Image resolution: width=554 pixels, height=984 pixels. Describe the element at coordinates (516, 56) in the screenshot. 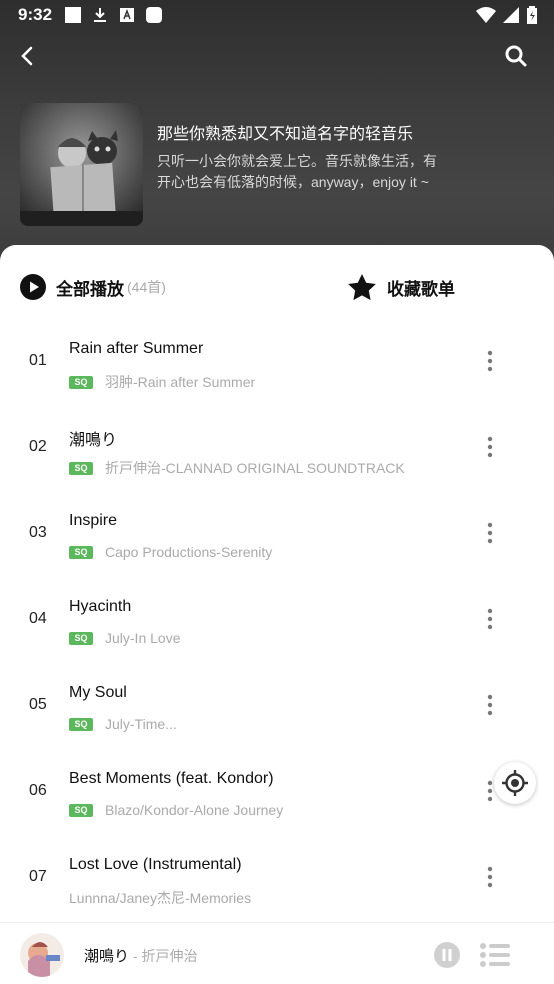

I see `search-icon` at that location.